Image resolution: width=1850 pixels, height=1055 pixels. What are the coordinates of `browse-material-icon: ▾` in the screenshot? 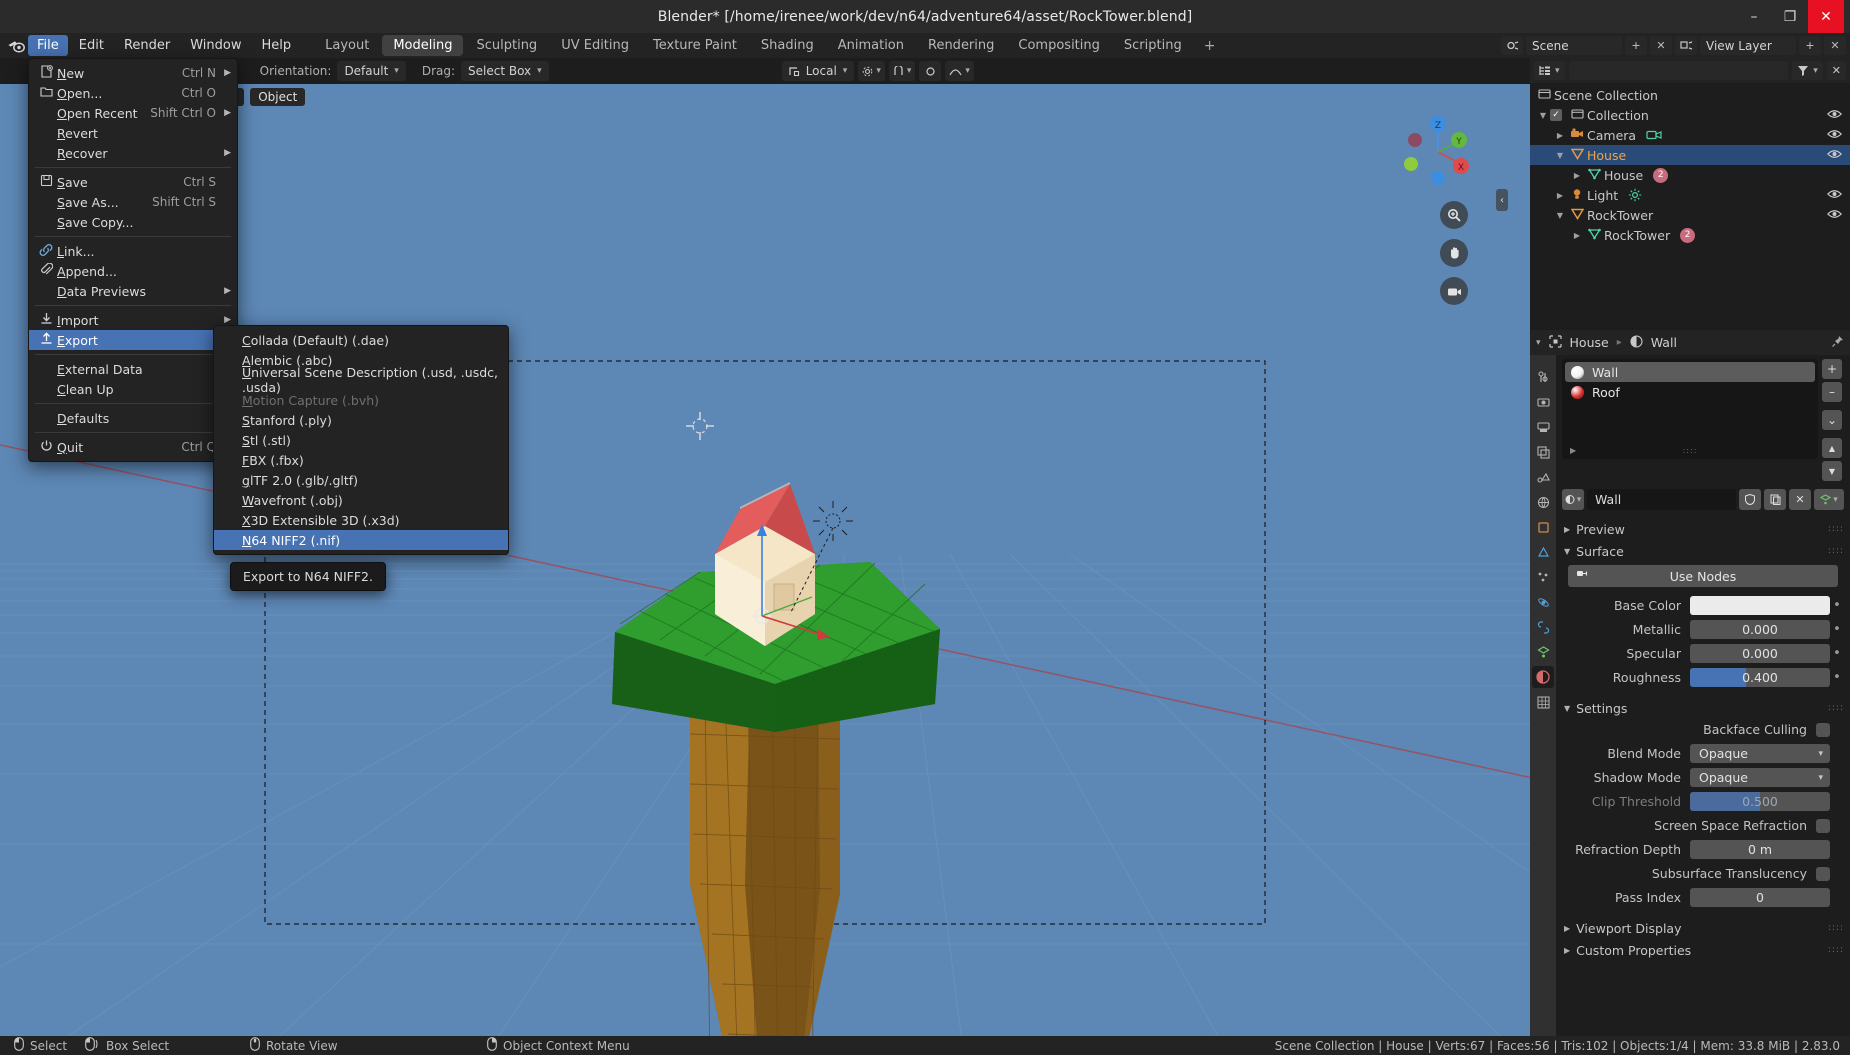 It's located at (1573, 499).